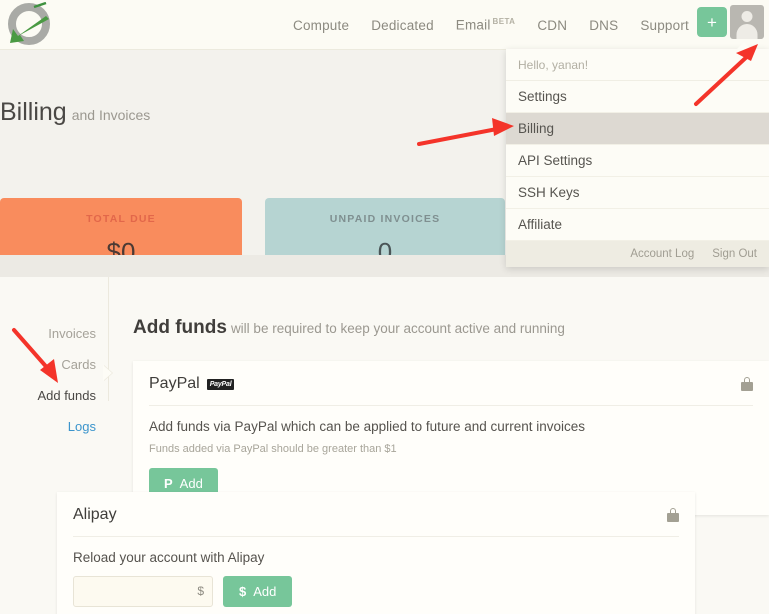  What do you see at coordinates (111, 115) in the screenshot?
I see `page-title-sub: and Invoices` at bounding box center [111, 115].